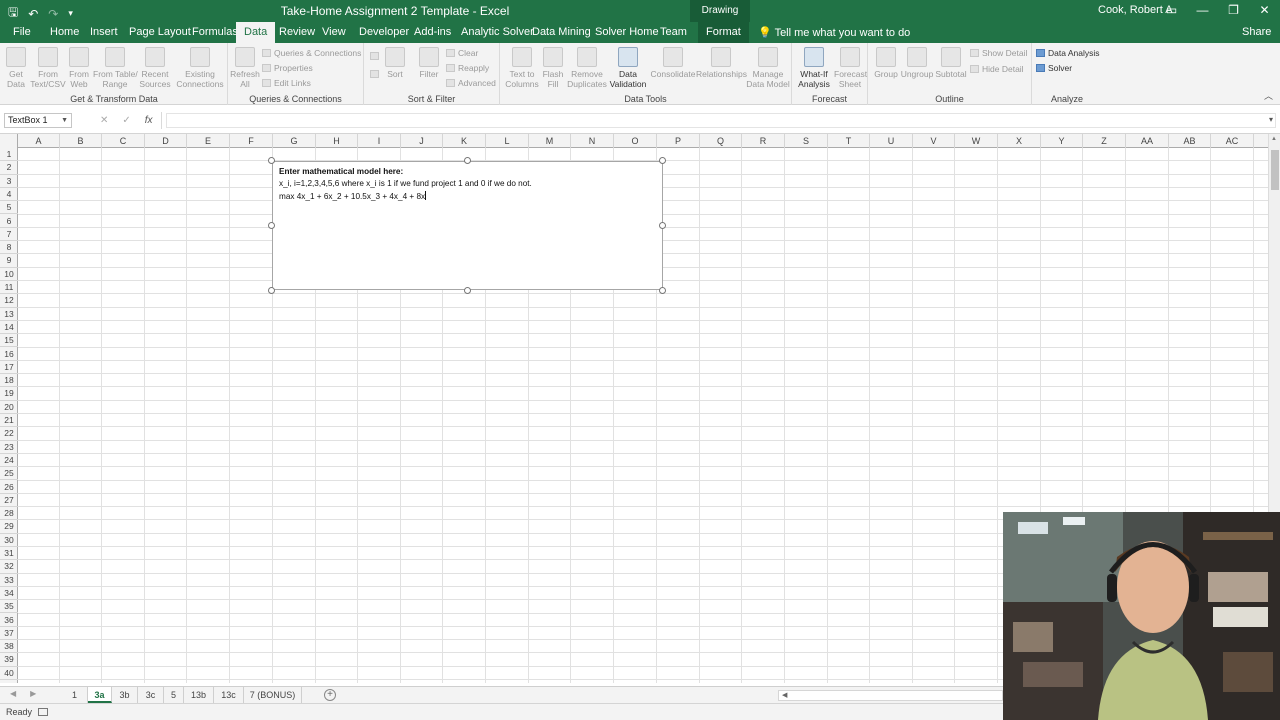  I want to click on chevron-down-icon: ▼, so click(64, 120).